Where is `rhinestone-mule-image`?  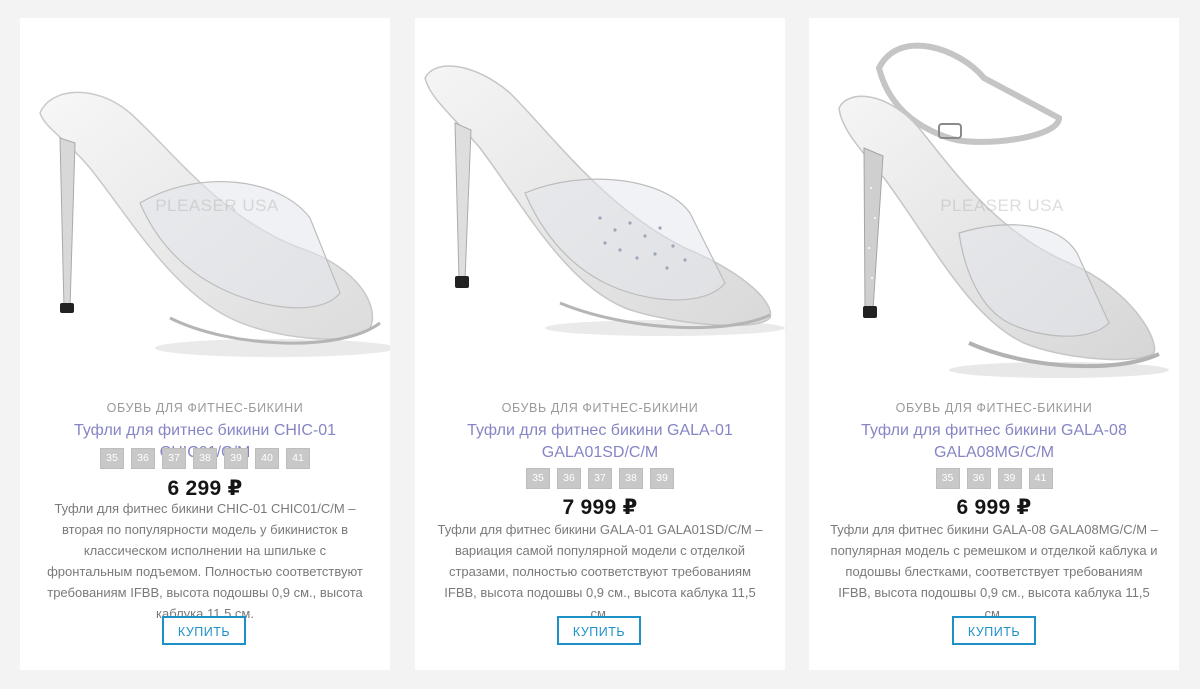 rhinestone-mule-image is located at coordinates (604, 200).